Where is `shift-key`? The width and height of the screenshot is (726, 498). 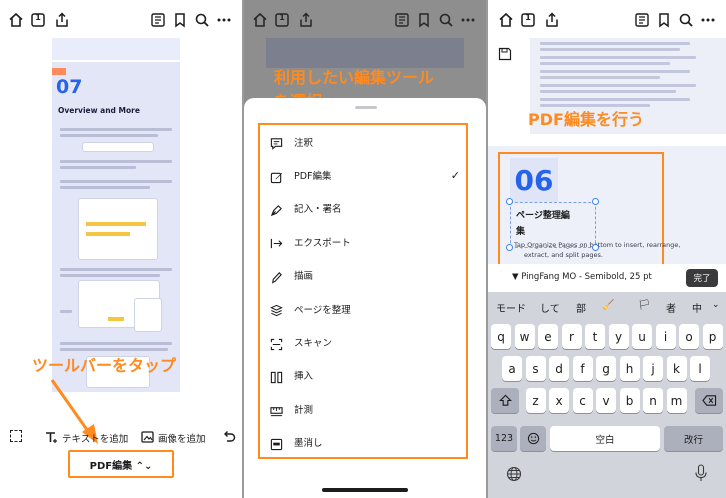 shift-key is located at coordinates (505, 400).